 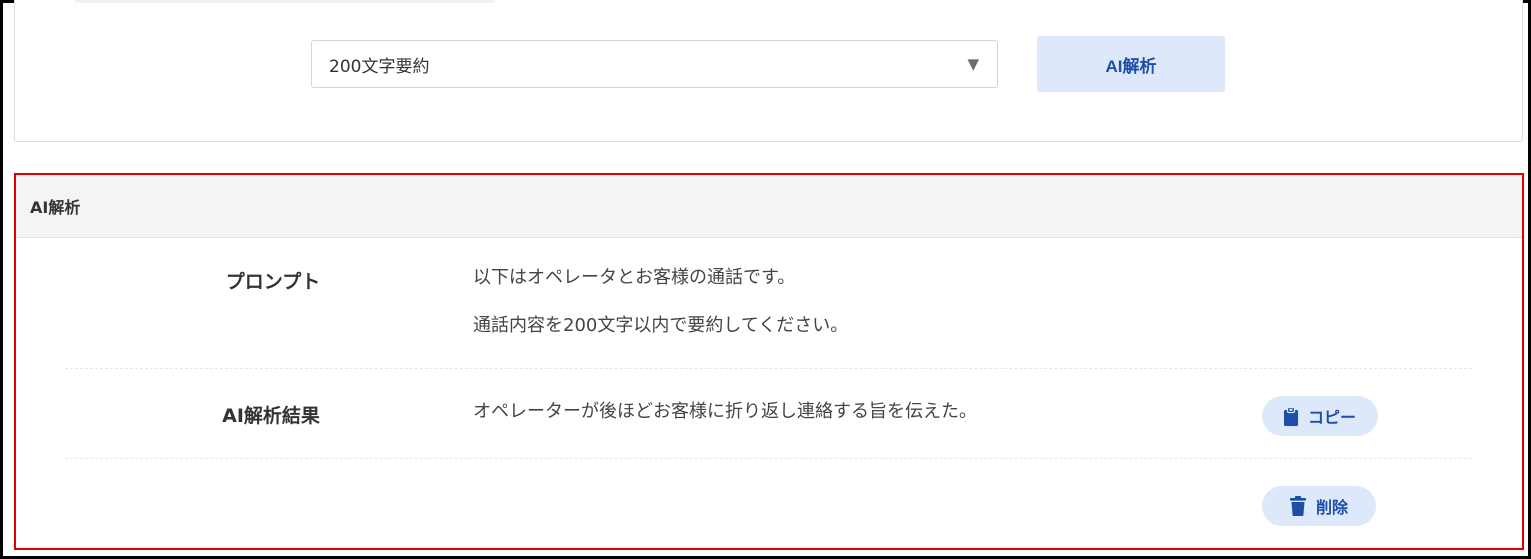 I want to click on trash-icon, so click(x=1297, y=506).